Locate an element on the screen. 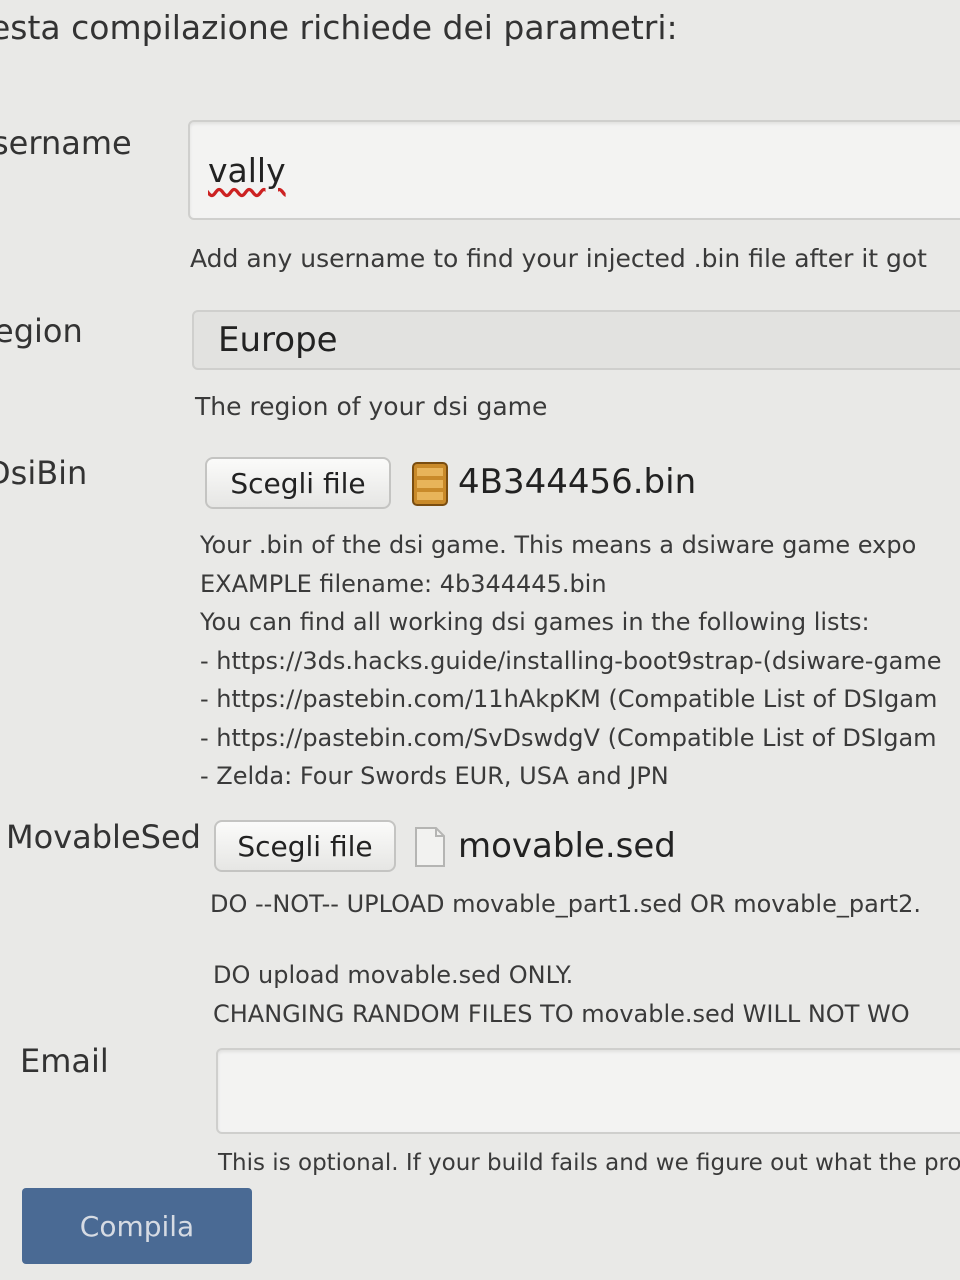 The height and width of the screenshot is (1280, 960). dsibin-choose-file-button: Scegli file is located at coordinates (298, 483).